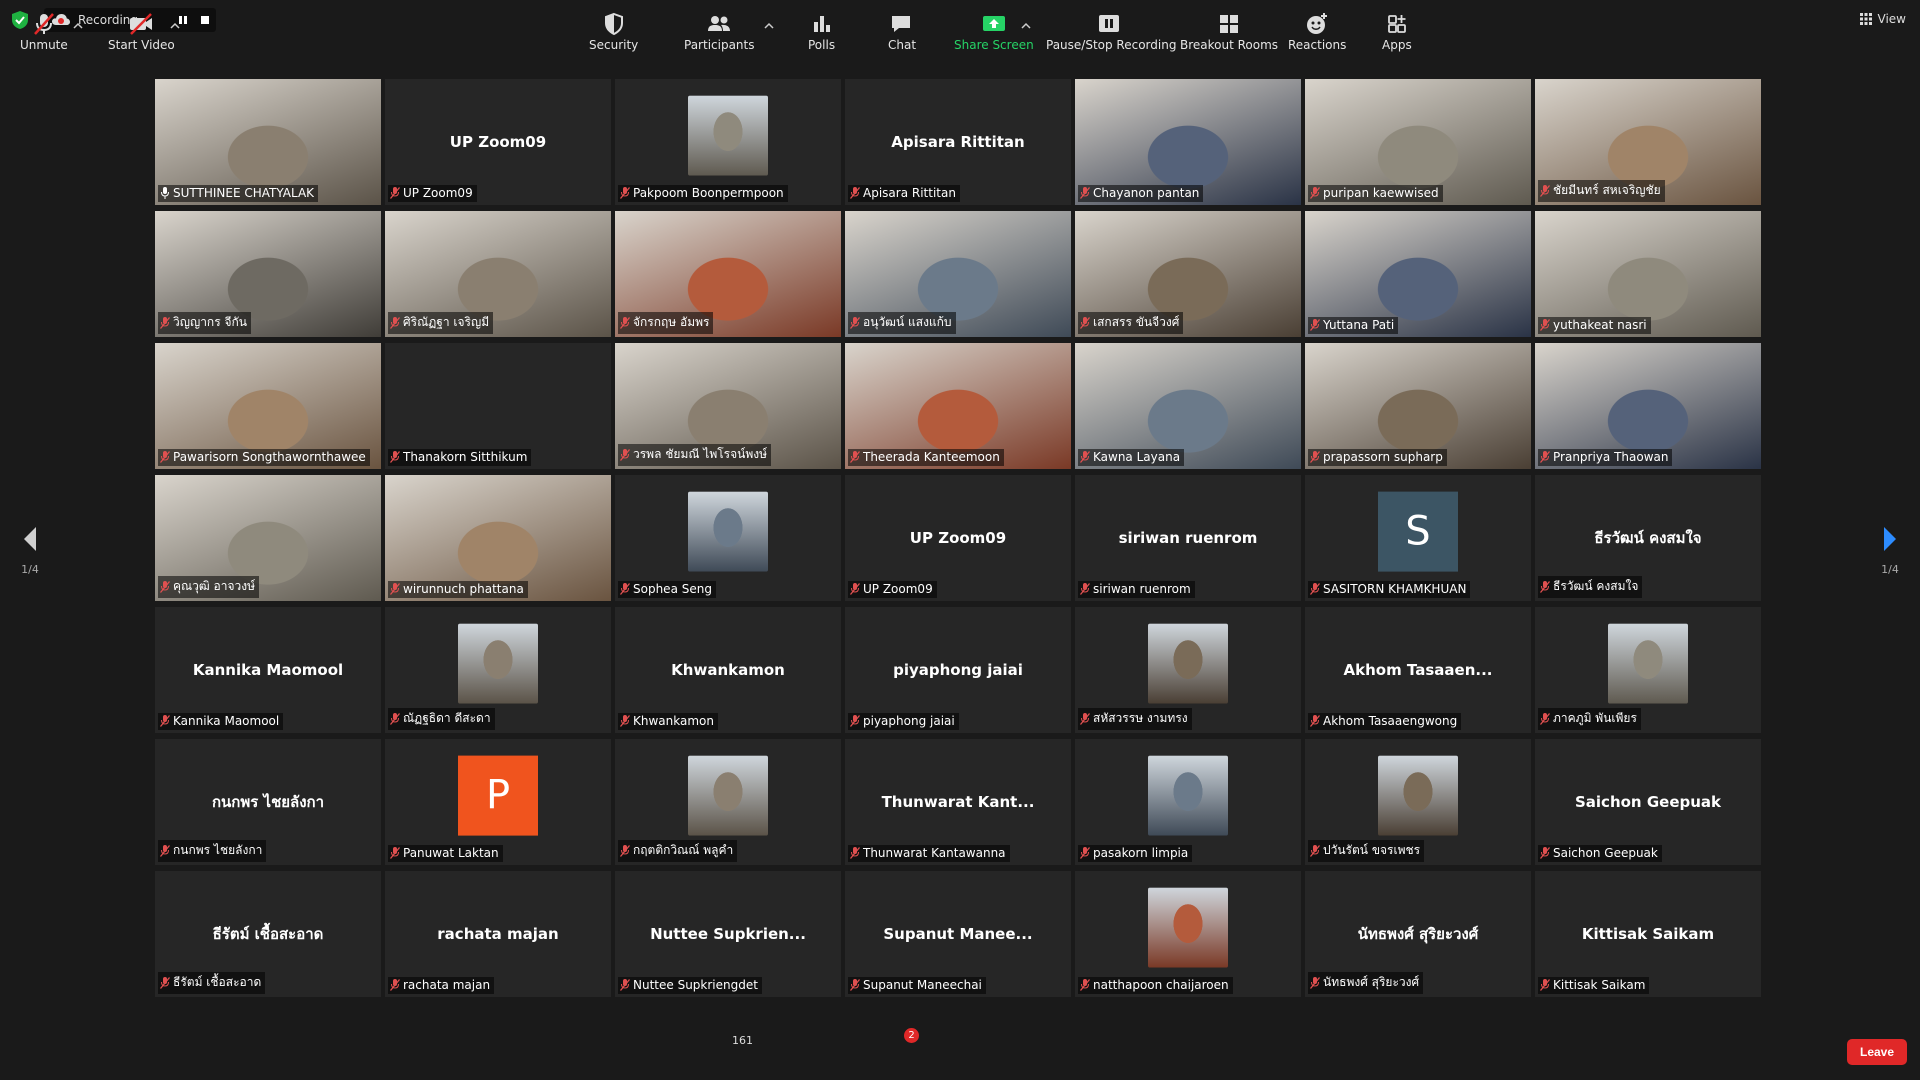  What do you see at coordinates (1418, 802) in the screenshot?
I see `participant-tile: ปวันรัตน์ ขจรเพชร` at bounding box center [1418, 802].